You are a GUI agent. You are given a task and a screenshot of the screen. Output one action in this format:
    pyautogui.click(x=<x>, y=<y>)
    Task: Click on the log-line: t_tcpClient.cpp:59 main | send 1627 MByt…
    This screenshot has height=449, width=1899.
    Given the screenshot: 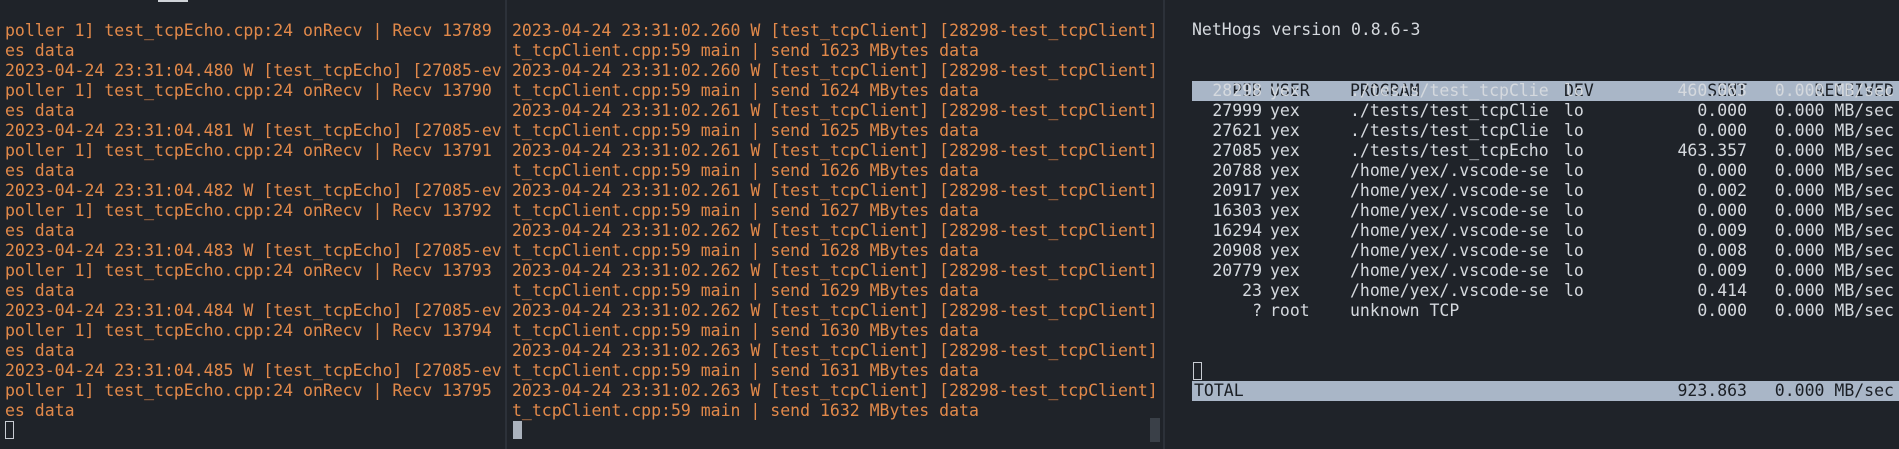 What is the action you would take?
    pyautogui.click(x=745, y=210)
    